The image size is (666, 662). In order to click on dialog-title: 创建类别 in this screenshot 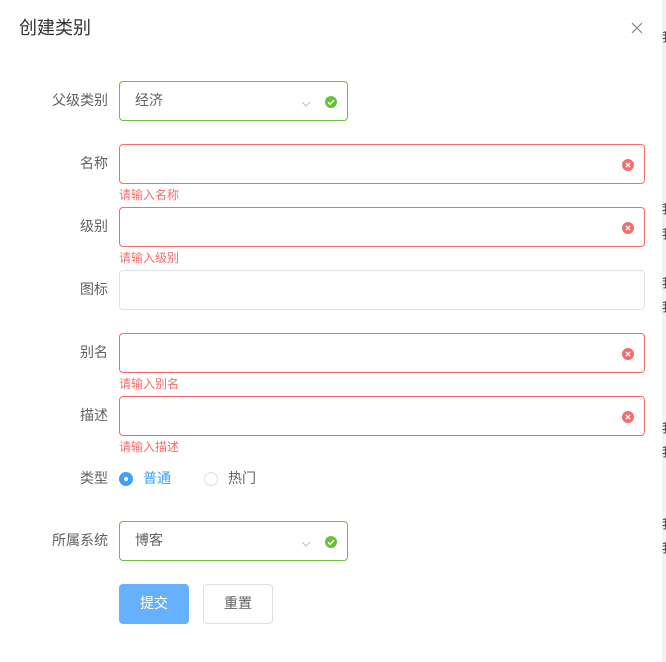, I will do `click(55, 28)`.